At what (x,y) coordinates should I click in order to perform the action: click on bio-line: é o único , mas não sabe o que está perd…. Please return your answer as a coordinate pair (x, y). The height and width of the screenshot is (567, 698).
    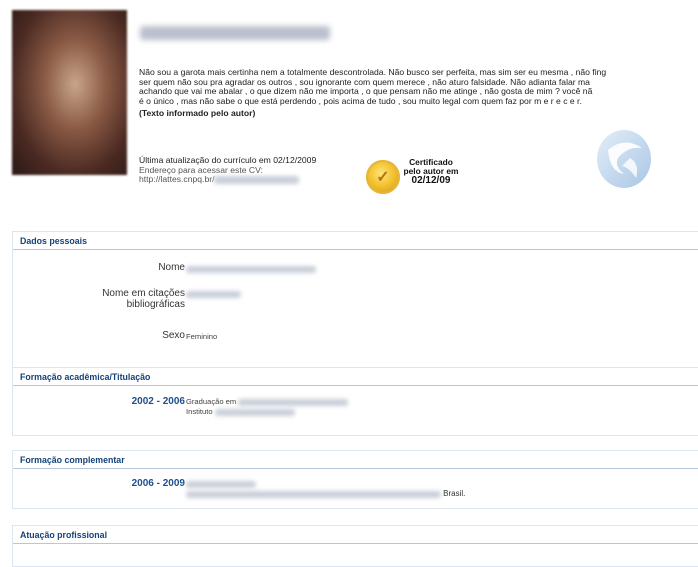
    Looking at the image, I should click on (360, 101).